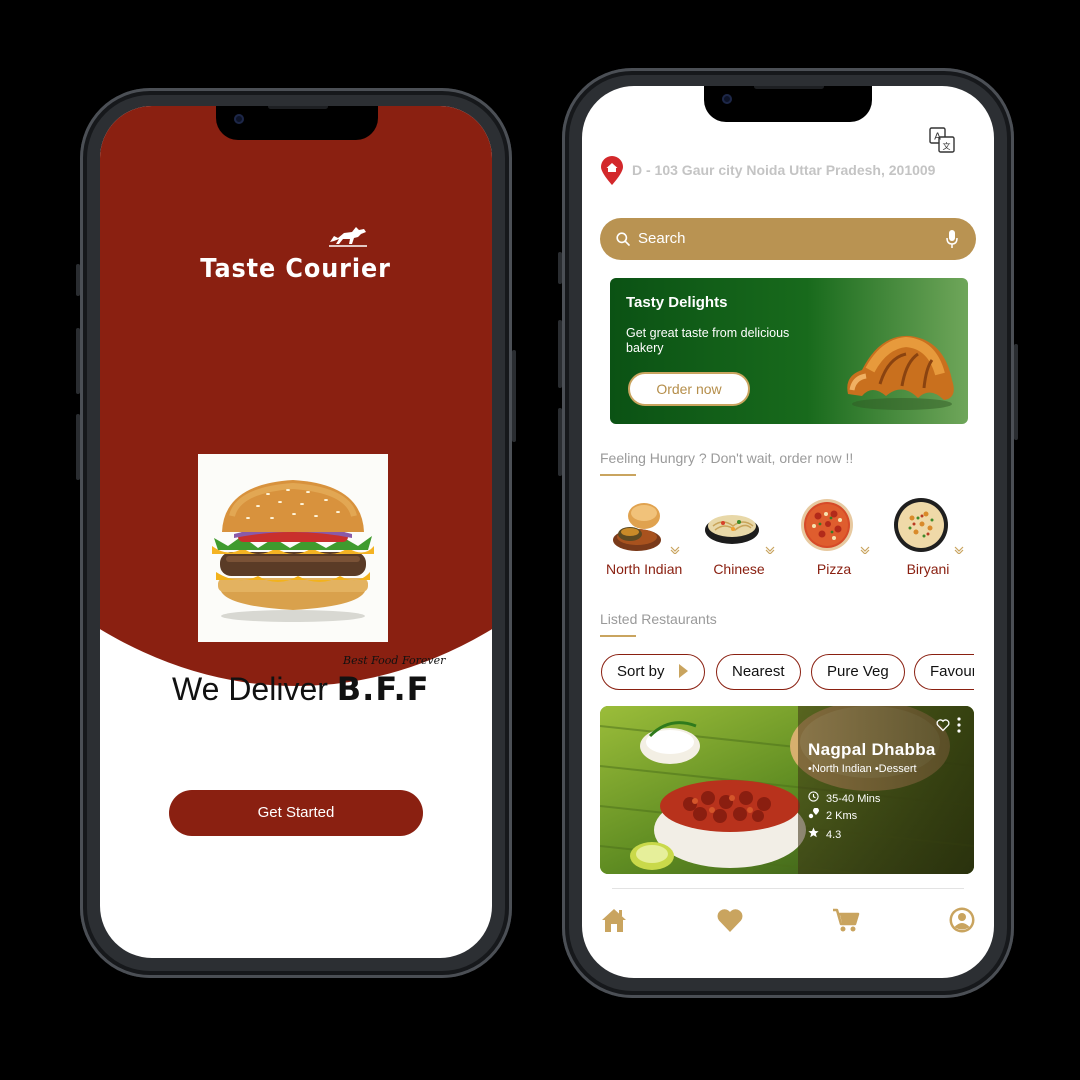  What do you see at coordinates (824, 834) in the screenshot?
I see `rating-row: 4.3` at bounding box center [824, 834].